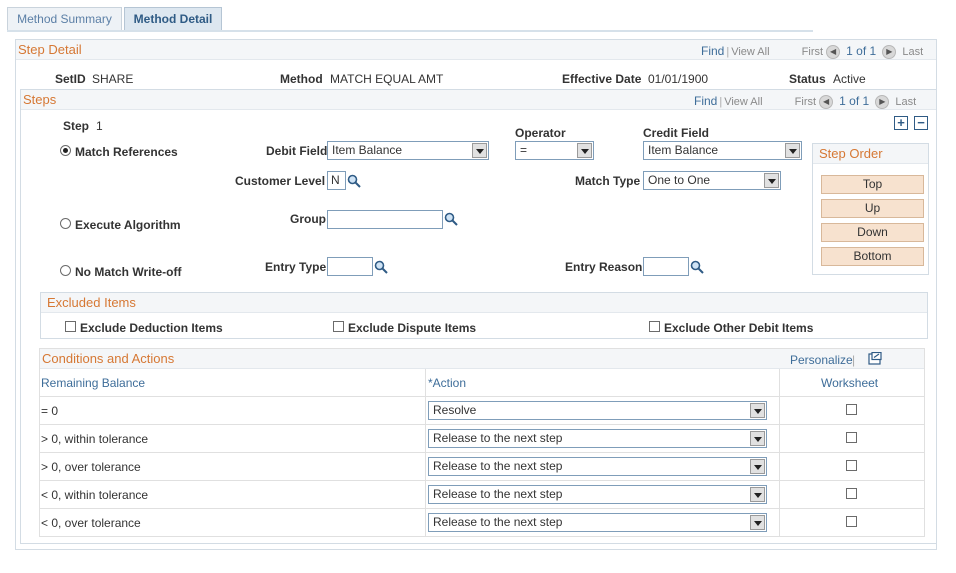 This screenshot has height=573, width=956. I want to click on remaining-balance-cell: < 0, over tolerance, so click(91, 523).